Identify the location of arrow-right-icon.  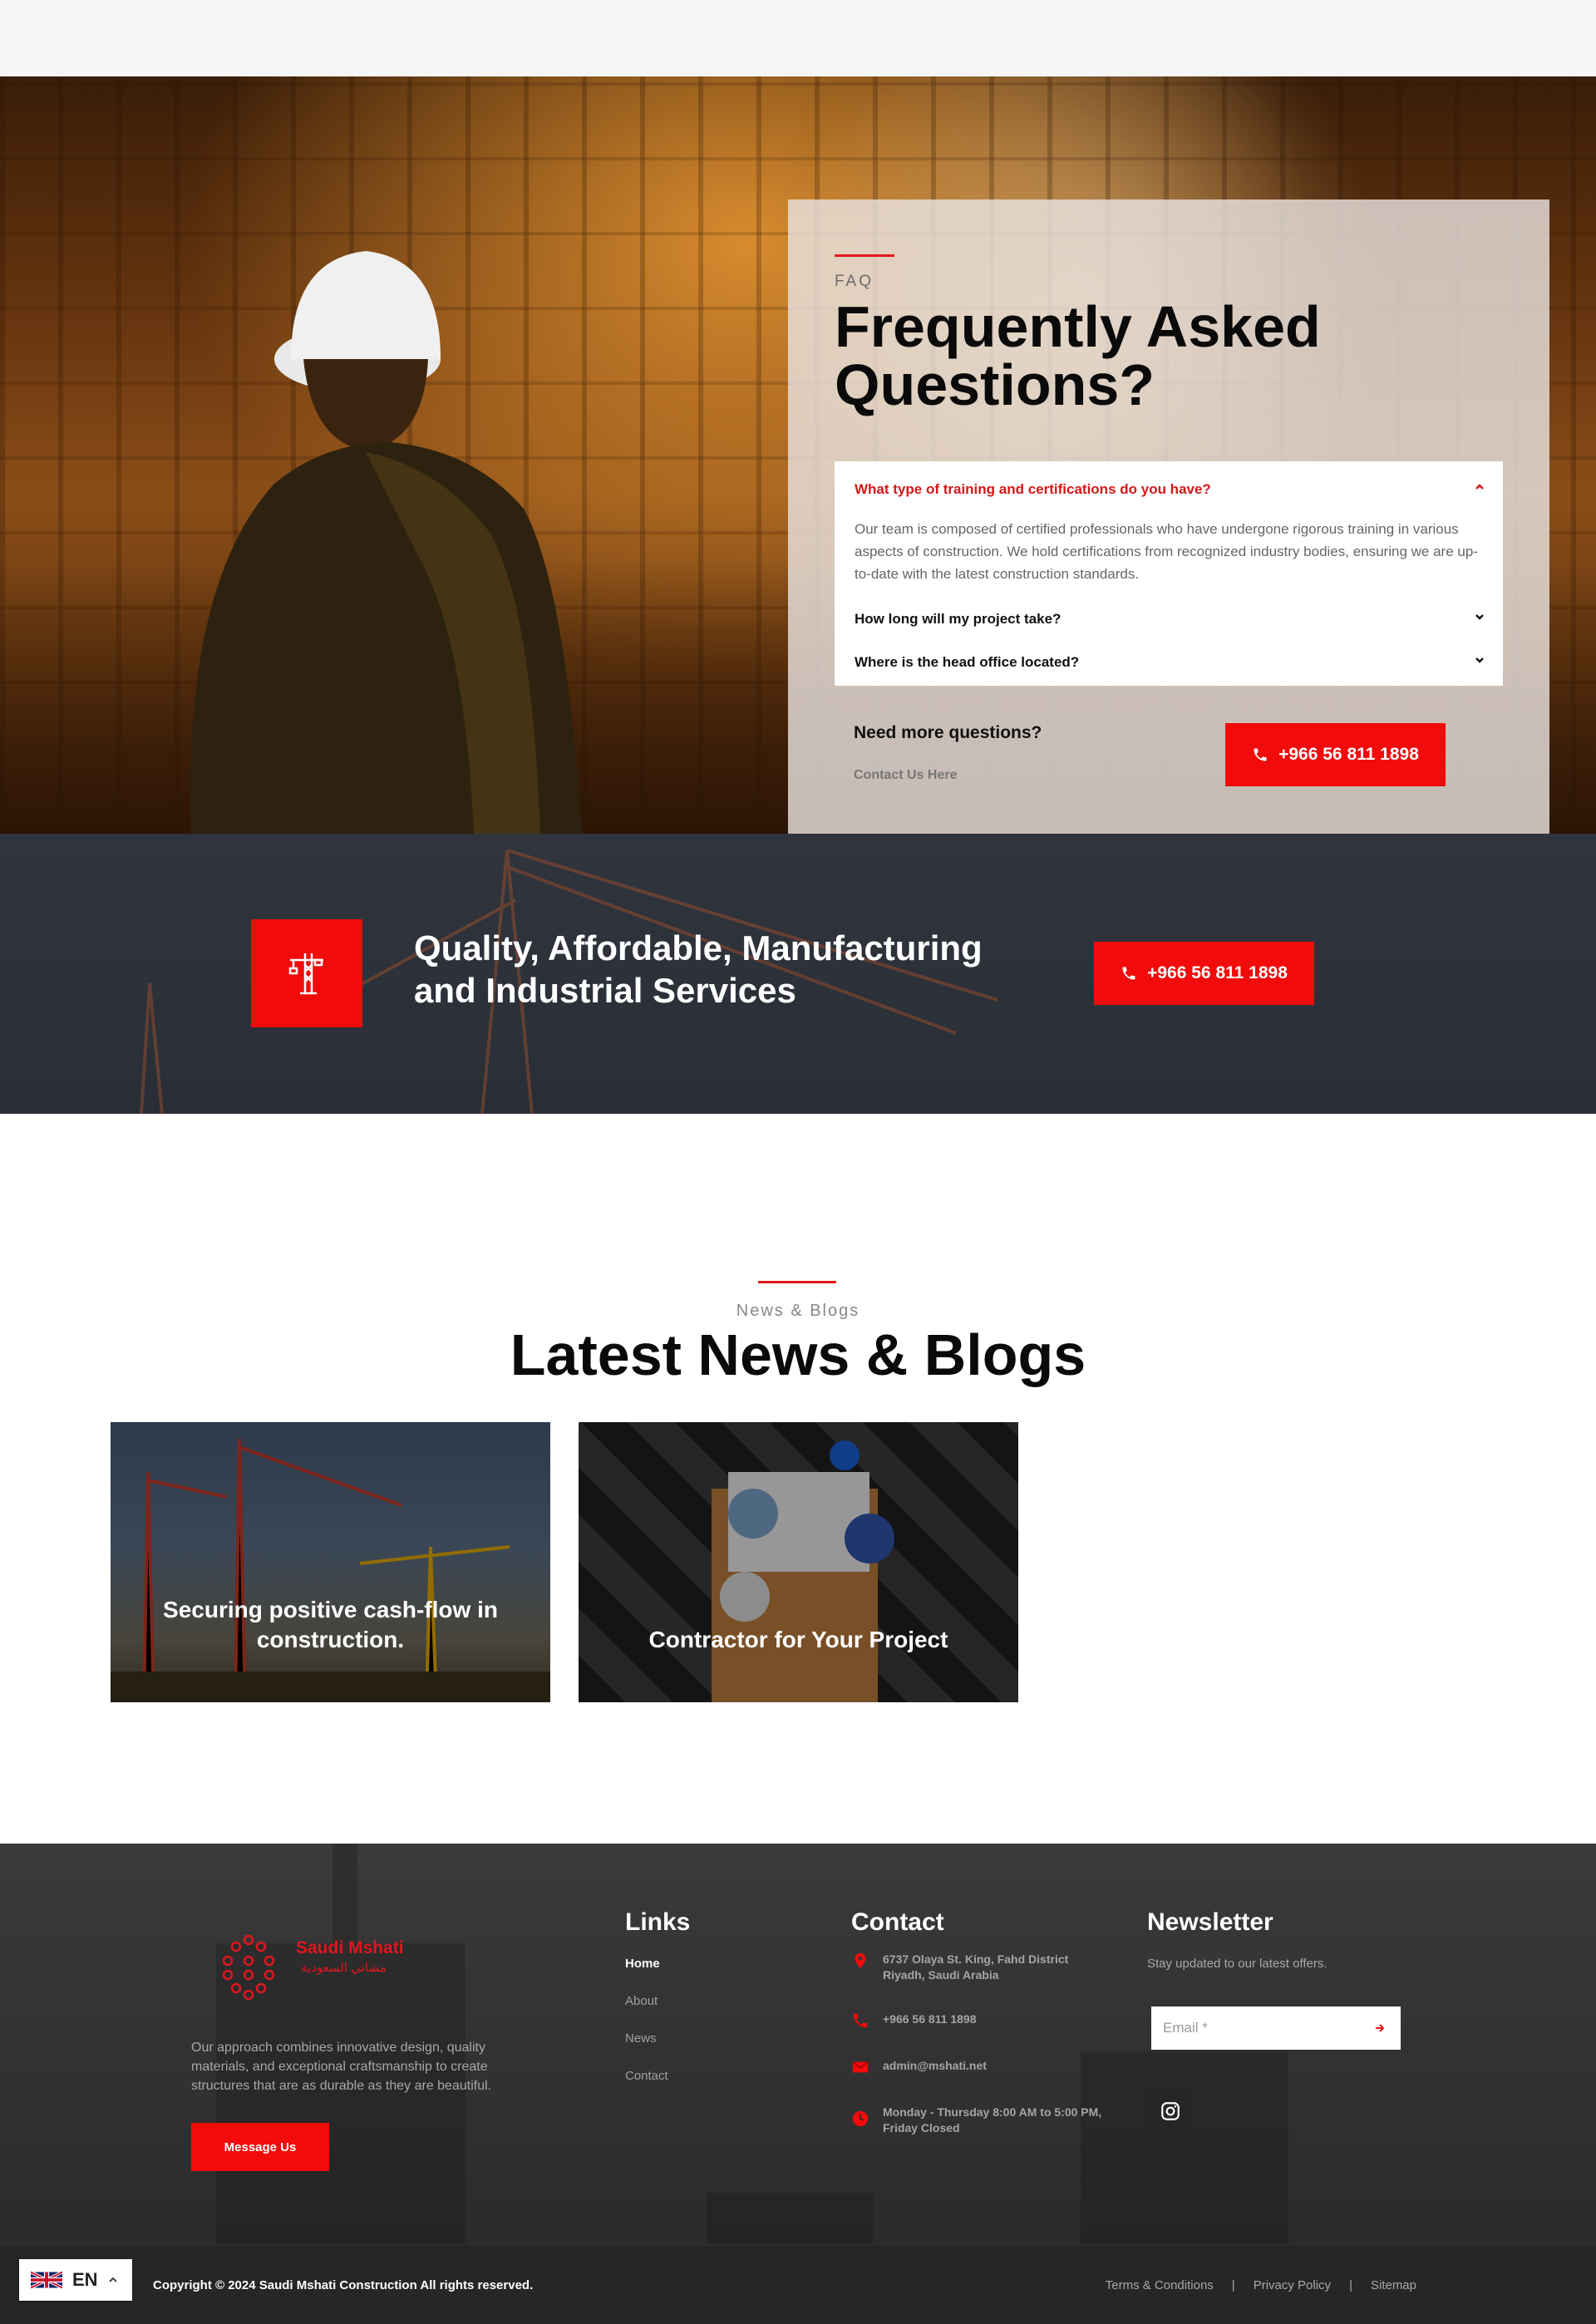
(1379, 2028).